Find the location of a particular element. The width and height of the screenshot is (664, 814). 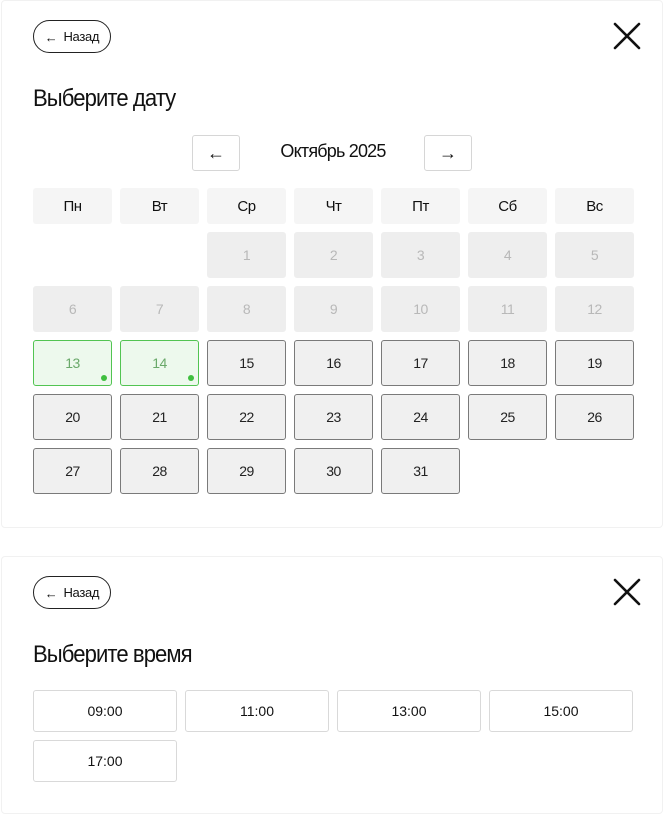

time-slot-button: 17:00 is located at coordinates (105, 761).